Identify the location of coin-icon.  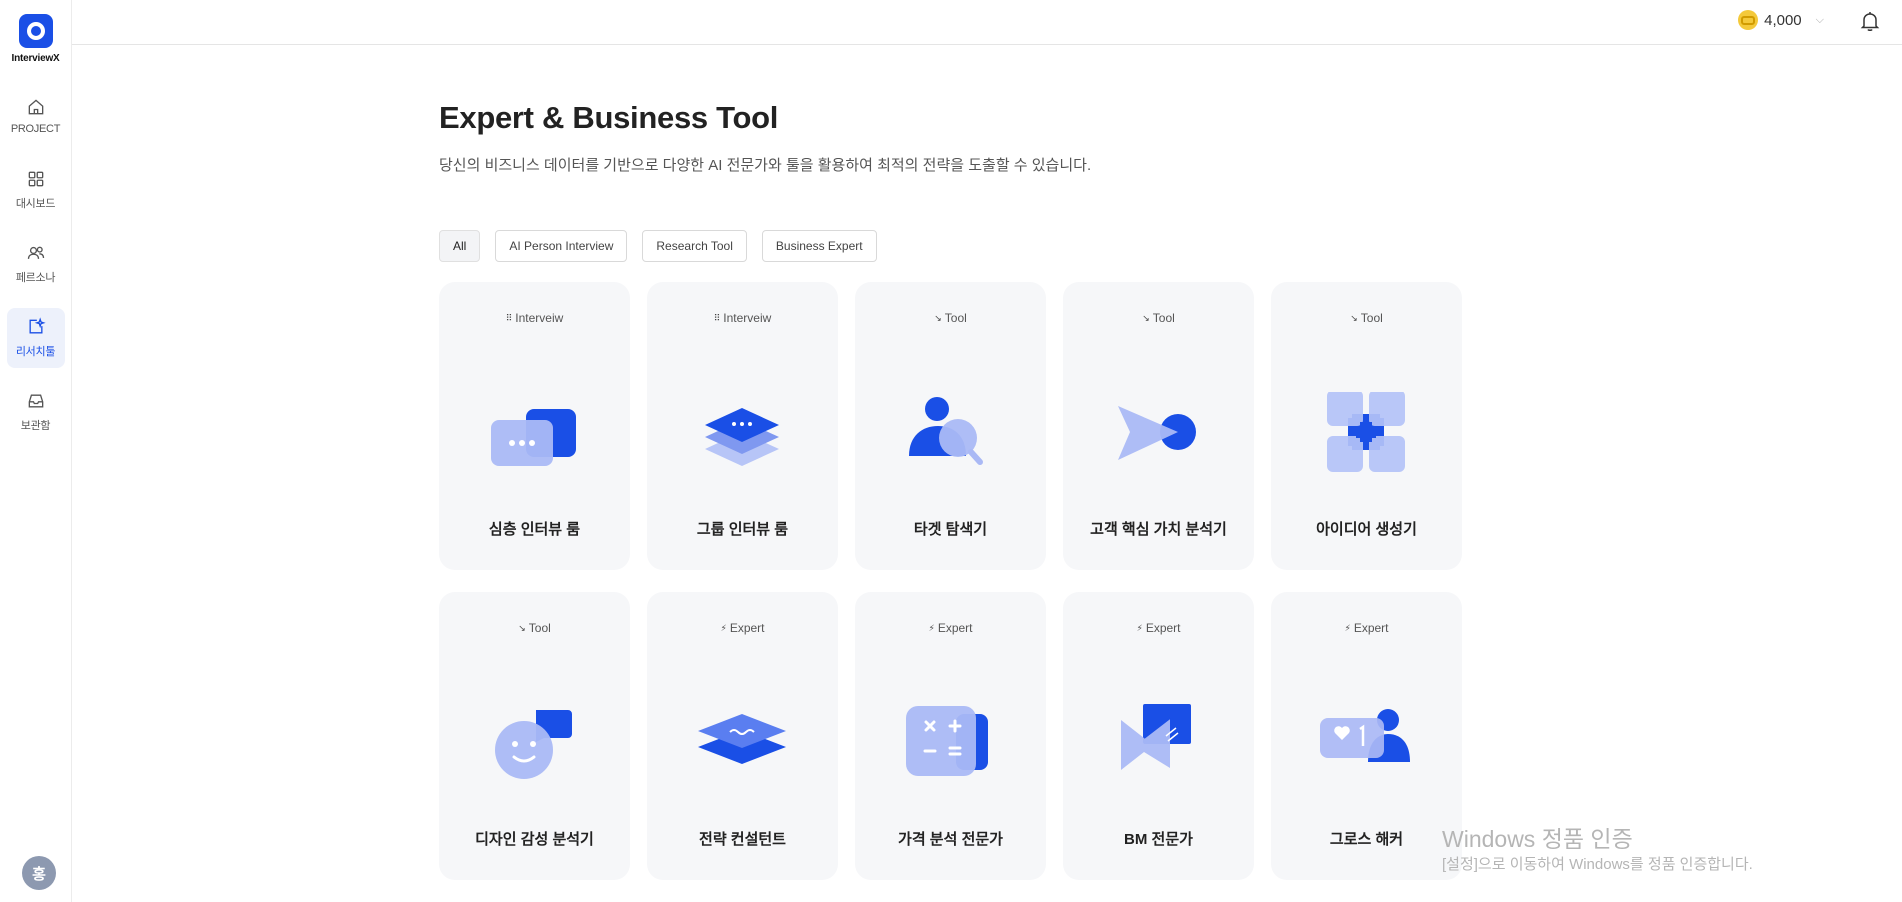
(1748, 20).